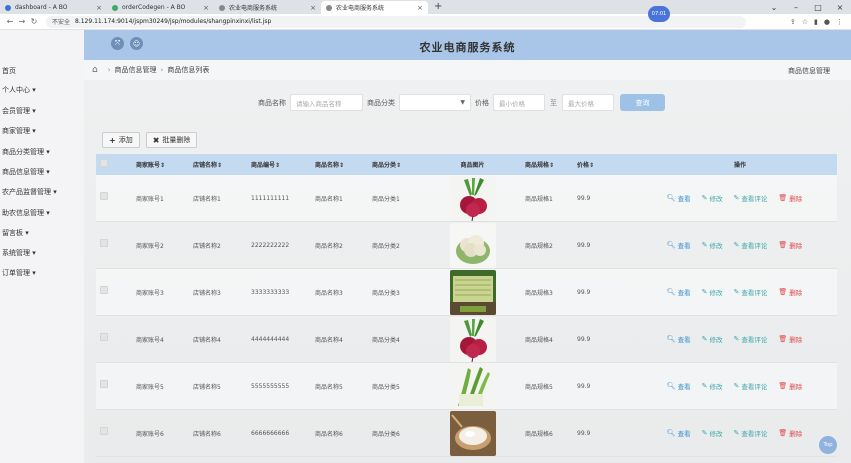 This screenshot has width=851, height=463. What do you see at coordinates (343, 164) in the screenshot?
I see `col-name: 商品名称⇕` at bounding box center [343, 164].